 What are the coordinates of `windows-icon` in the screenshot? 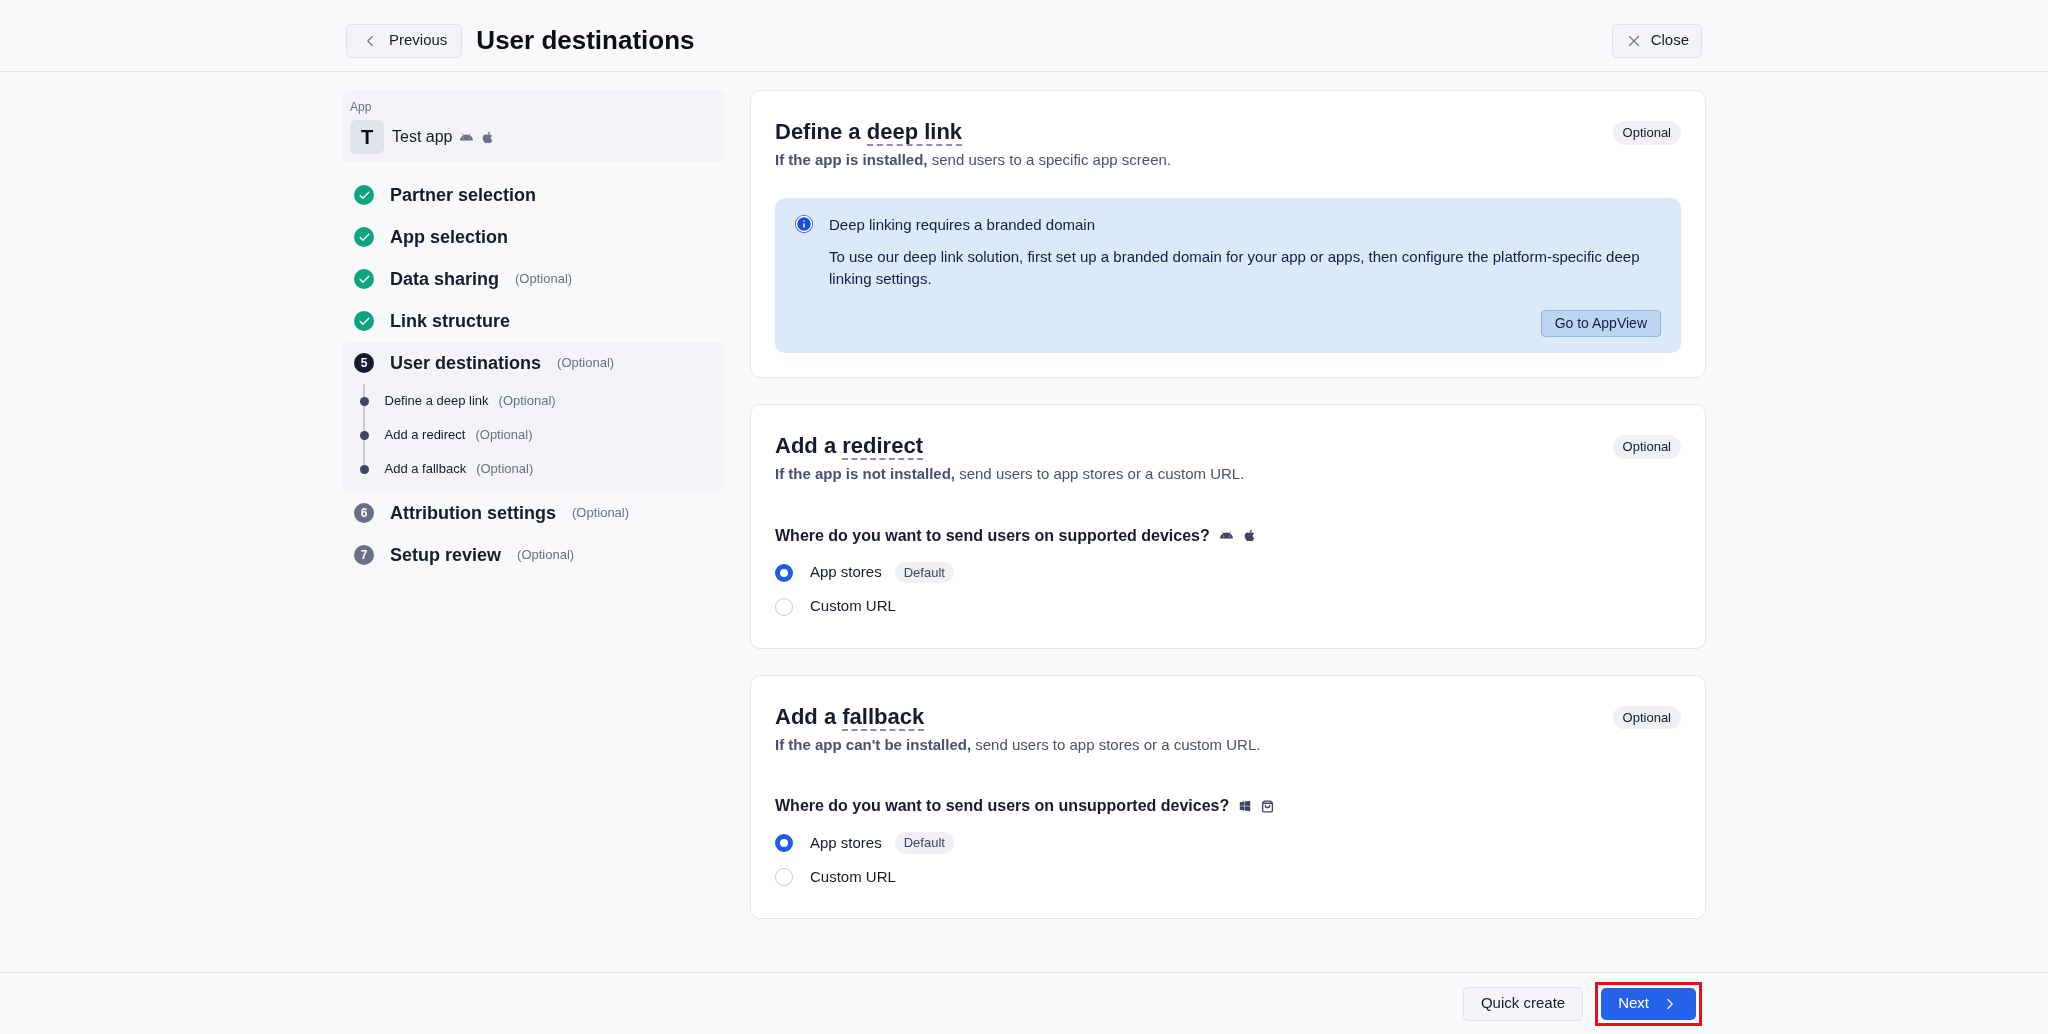 It's located at (1245, 806).